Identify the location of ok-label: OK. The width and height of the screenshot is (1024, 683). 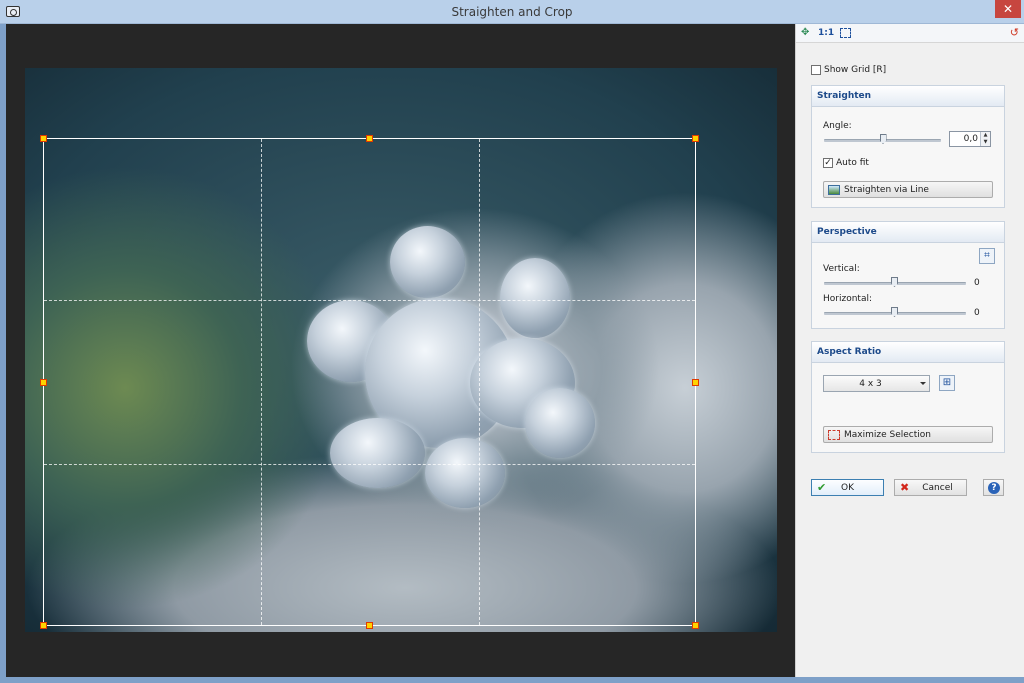
(847, 488).